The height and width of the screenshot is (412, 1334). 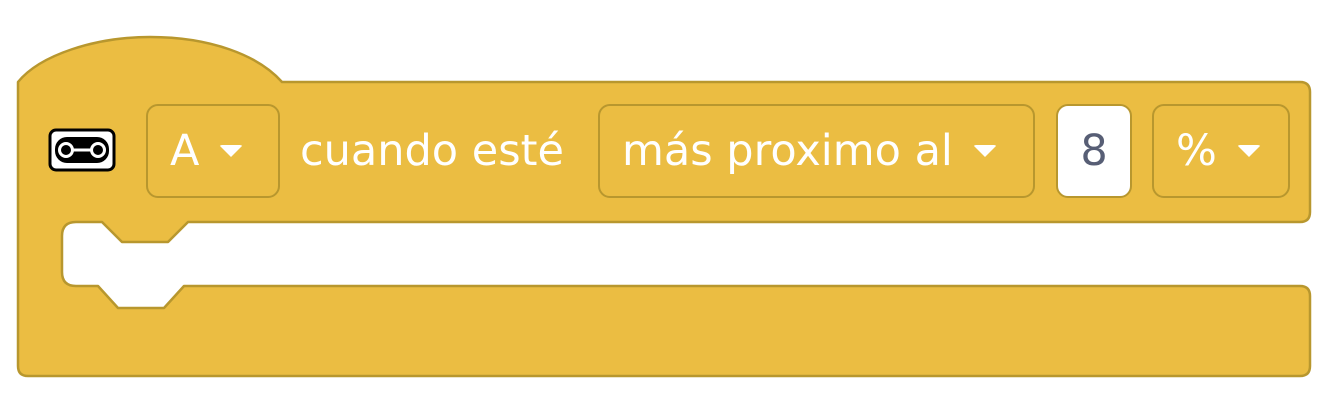 What do you see at coordinates (185, 151) in the screenshot?
I see `port-dropdown-value: A` at bounding box center [185, 151].